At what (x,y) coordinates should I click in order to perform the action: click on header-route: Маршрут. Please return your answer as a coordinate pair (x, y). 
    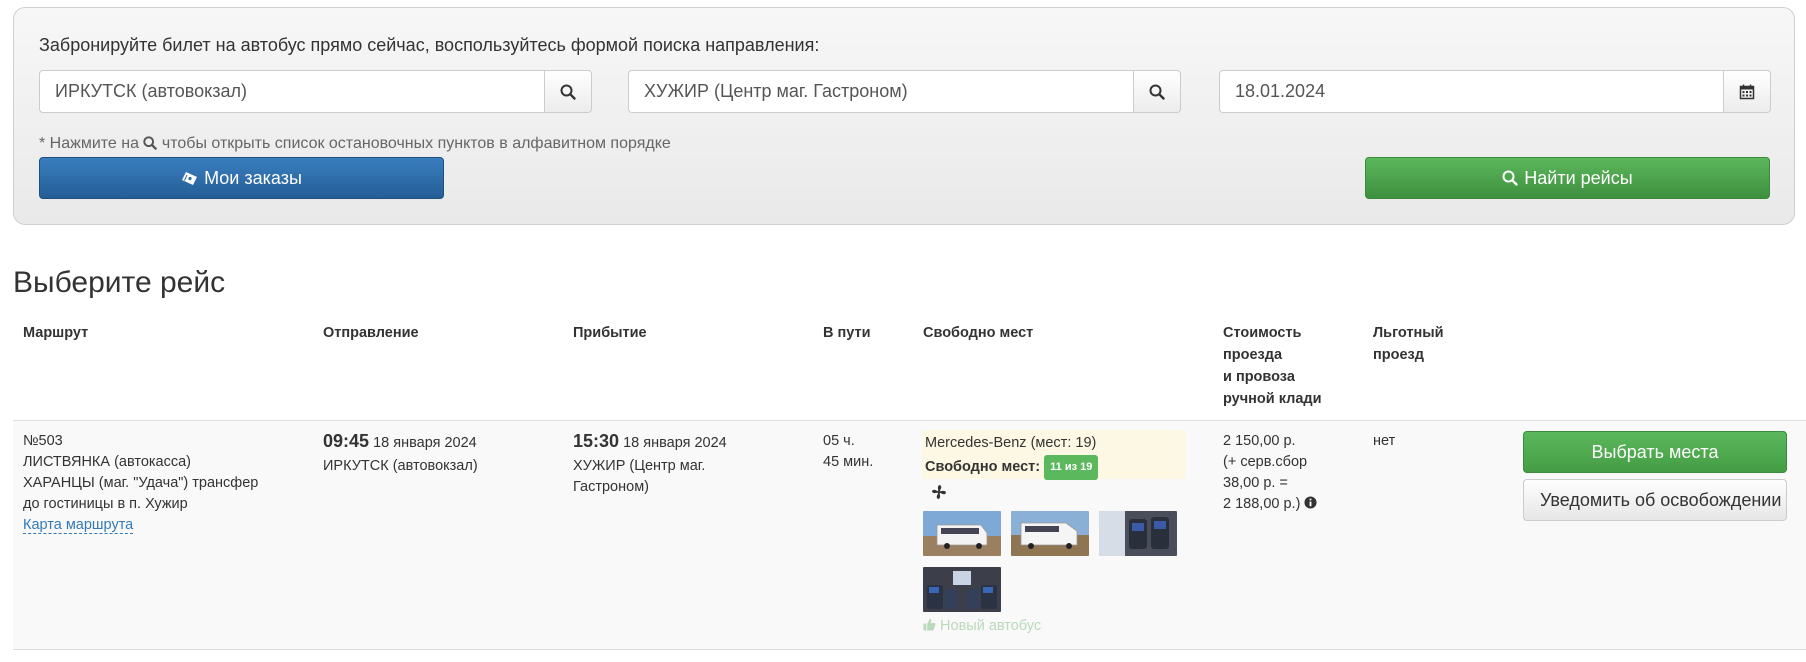
    Looking at the image, I should click on (56, 333).